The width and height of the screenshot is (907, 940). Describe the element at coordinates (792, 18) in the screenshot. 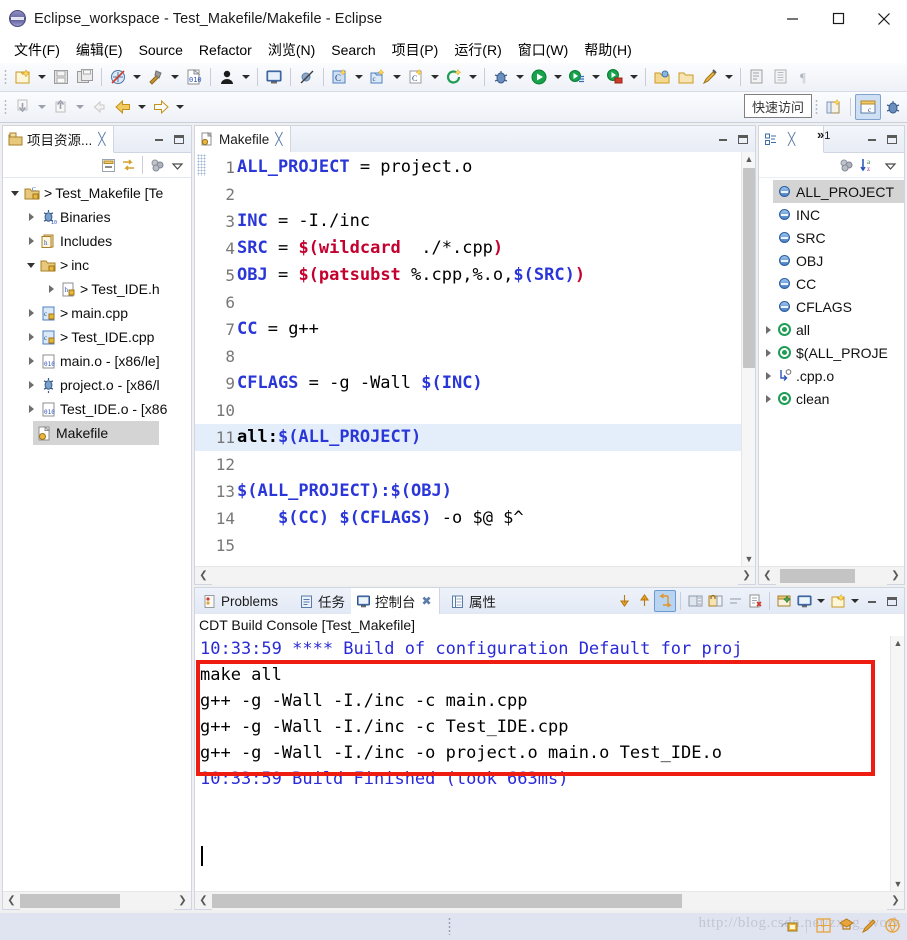

I see `minimize-button` at that location.